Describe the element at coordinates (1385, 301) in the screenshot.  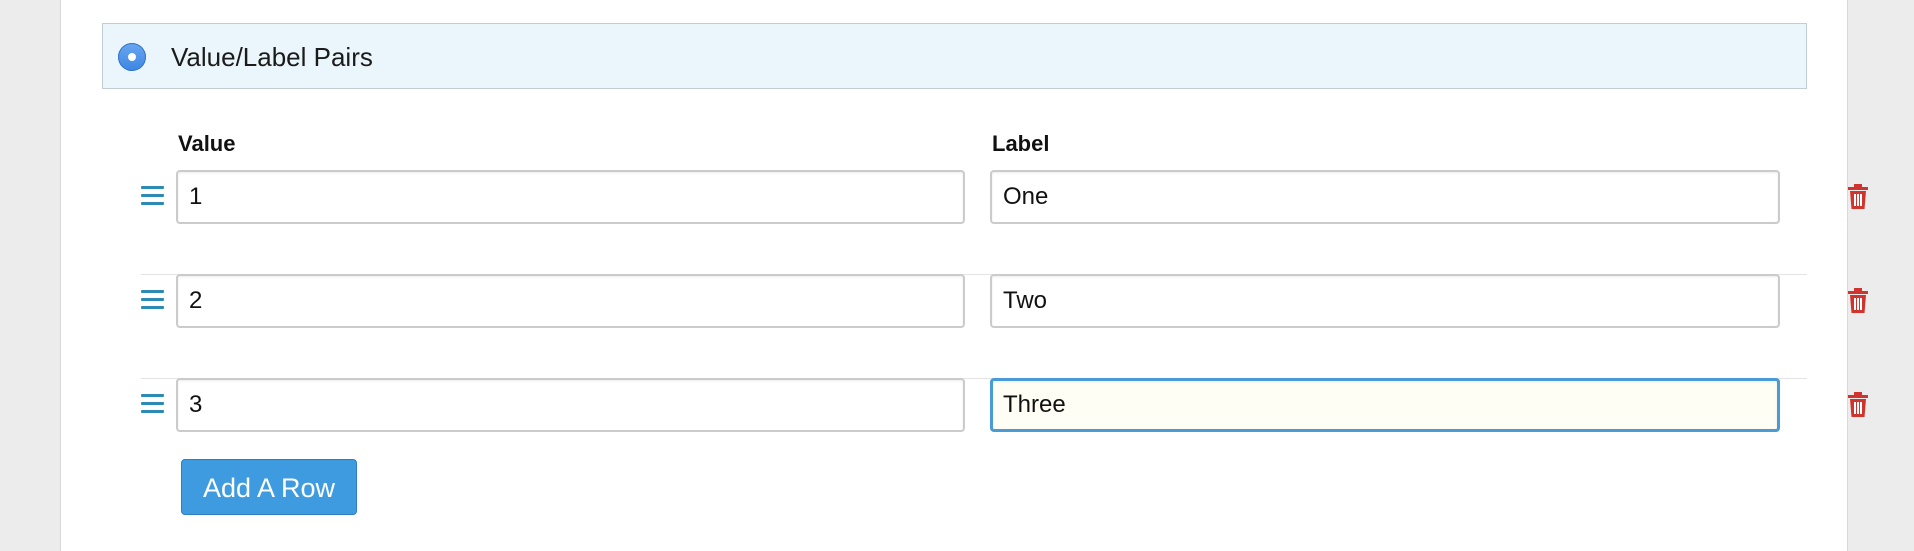
I see `label-input: Two` at that location.